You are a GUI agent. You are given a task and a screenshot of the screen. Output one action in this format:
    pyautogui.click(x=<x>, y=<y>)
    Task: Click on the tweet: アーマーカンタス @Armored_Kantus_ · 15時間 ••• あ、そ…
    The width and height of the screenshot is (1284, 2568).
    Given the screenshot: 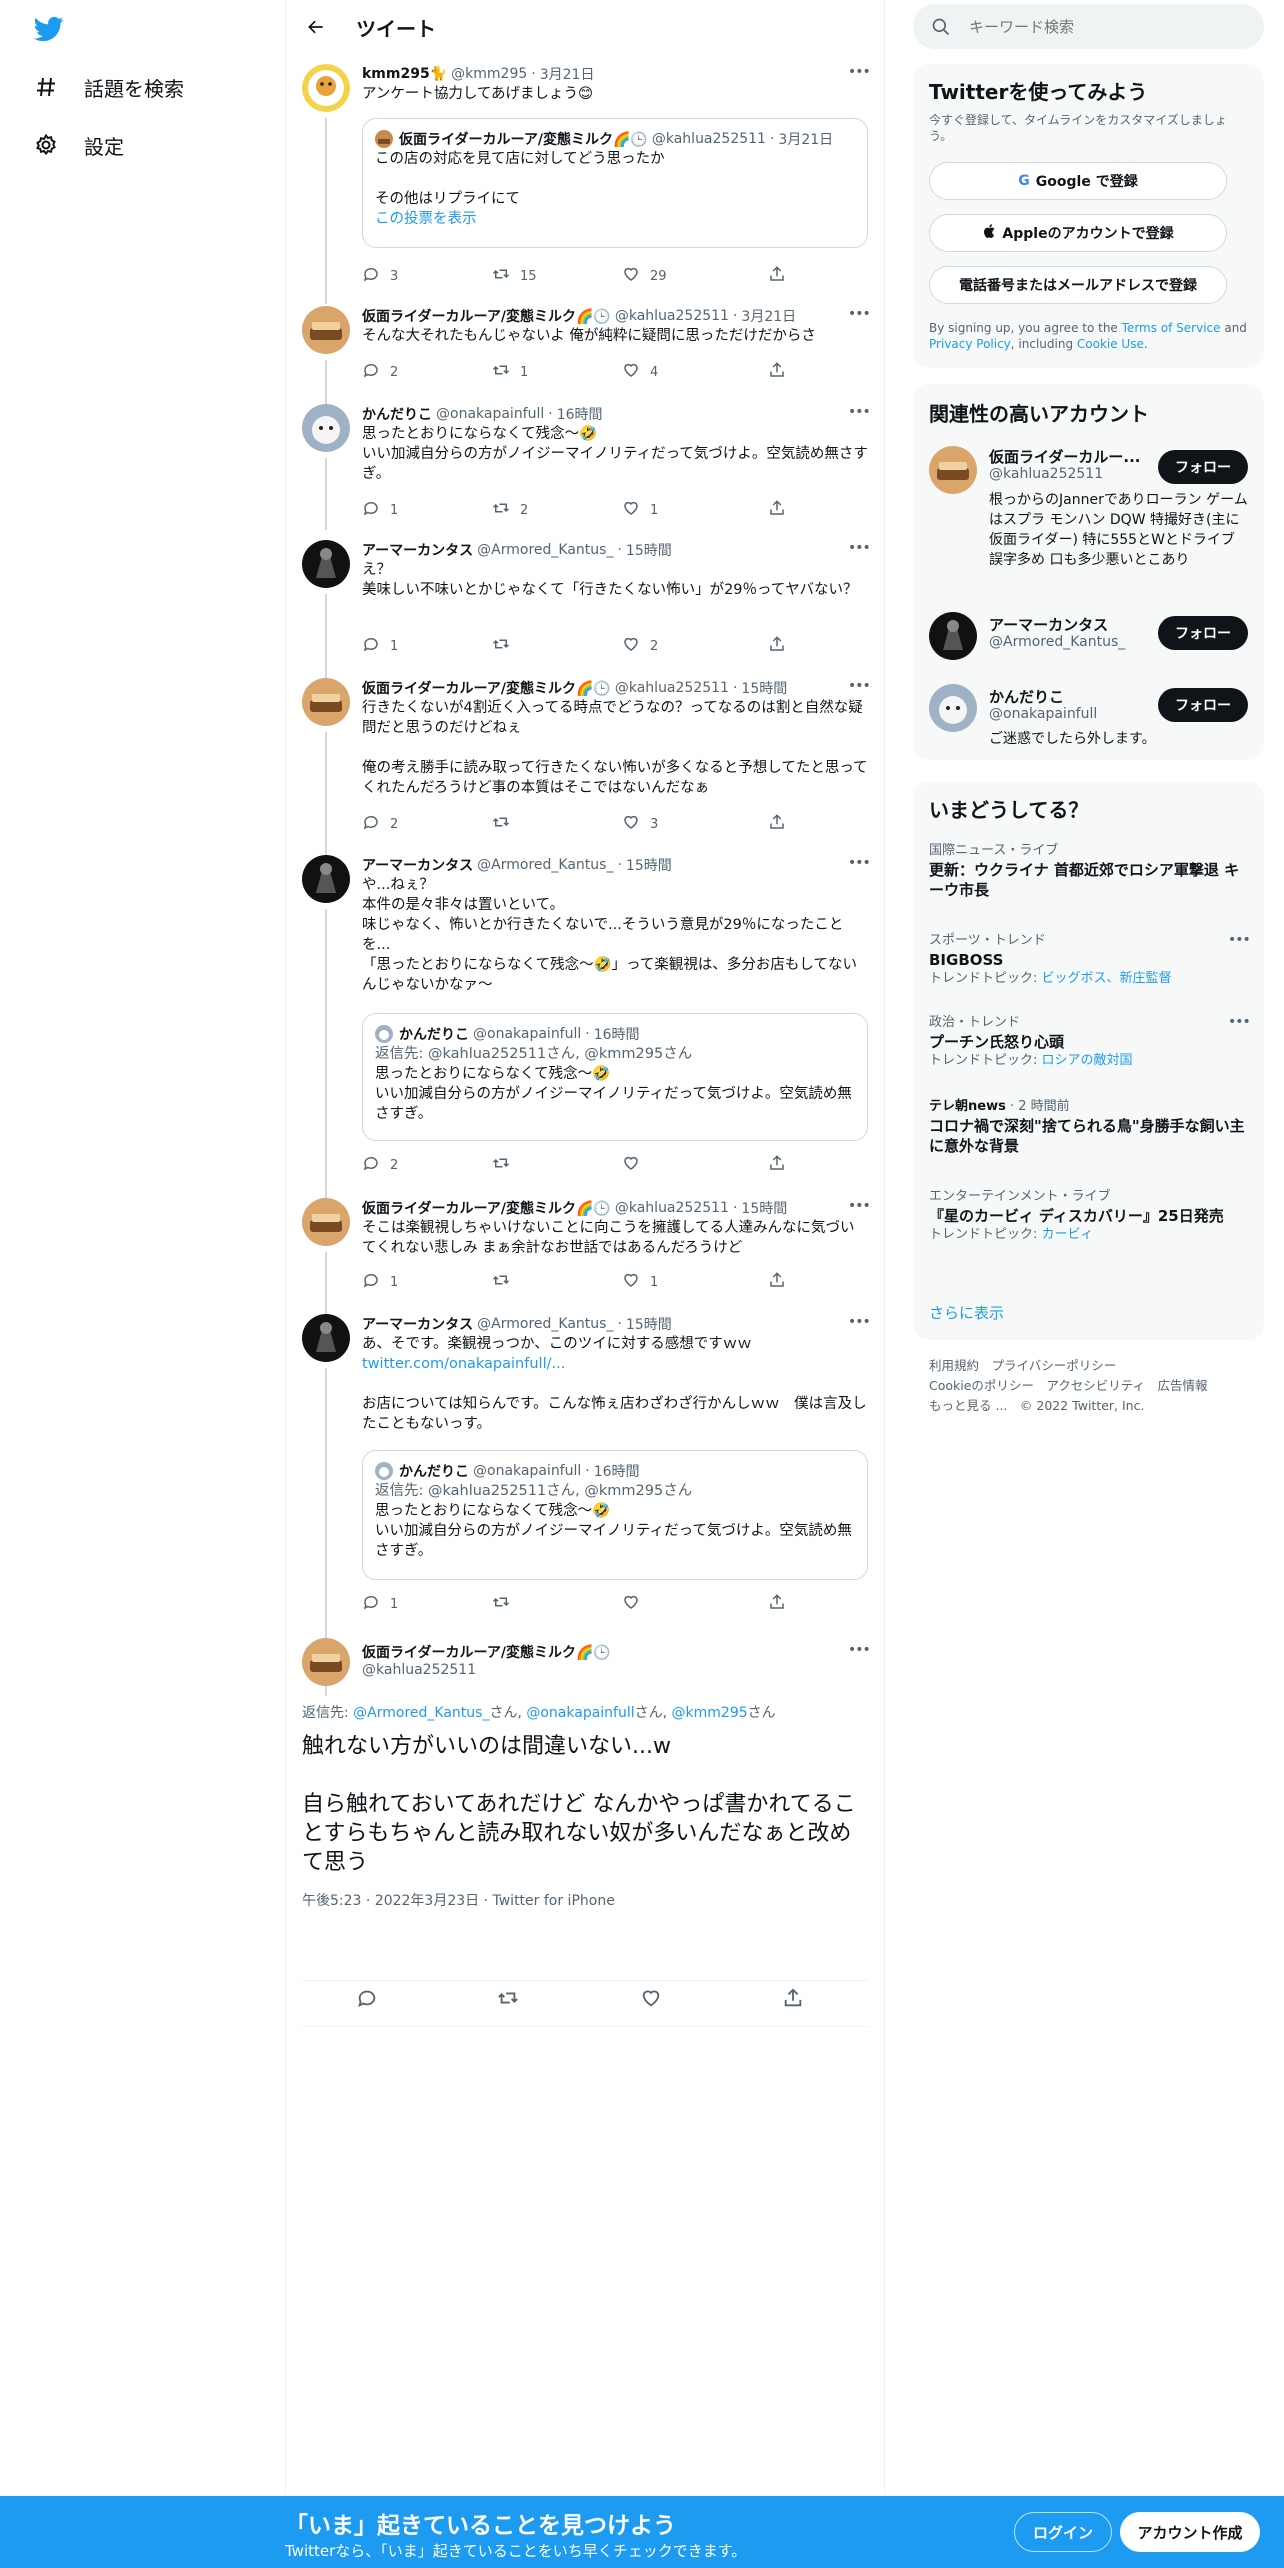 What is the action you would take?
    pyautogui.click(x=585, y=1505)
    